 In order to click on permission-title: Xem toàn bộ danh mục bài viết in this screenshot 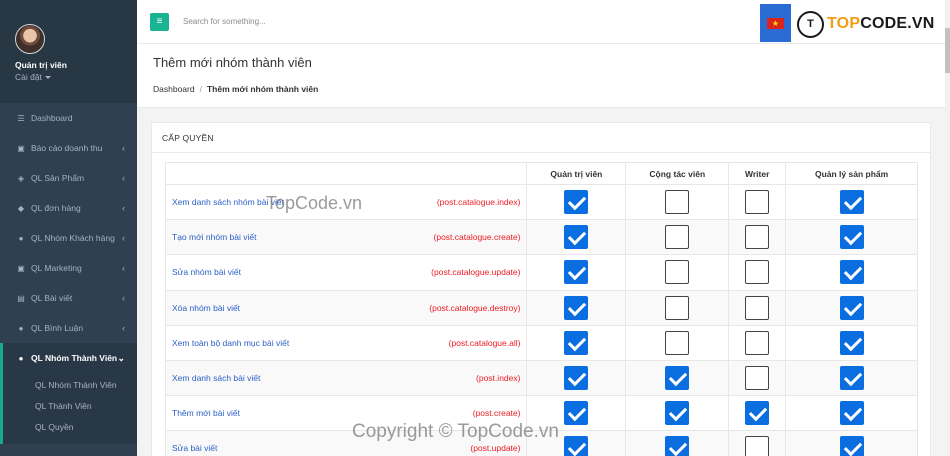, I will do `click(230, 343)`.